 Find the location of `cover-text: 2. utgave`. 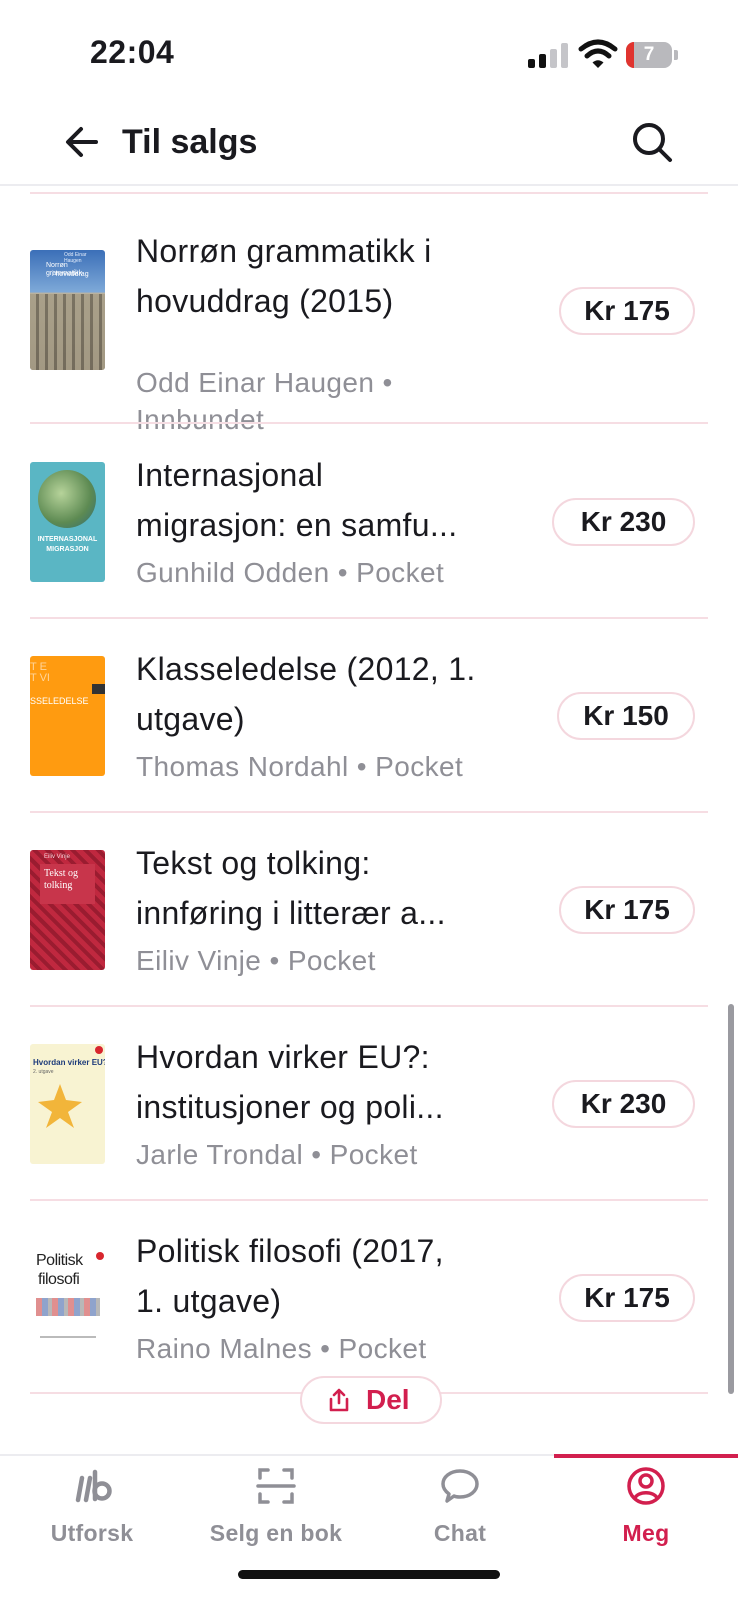

cover-text: 2. utgave is located at coordinates (43, 1072).